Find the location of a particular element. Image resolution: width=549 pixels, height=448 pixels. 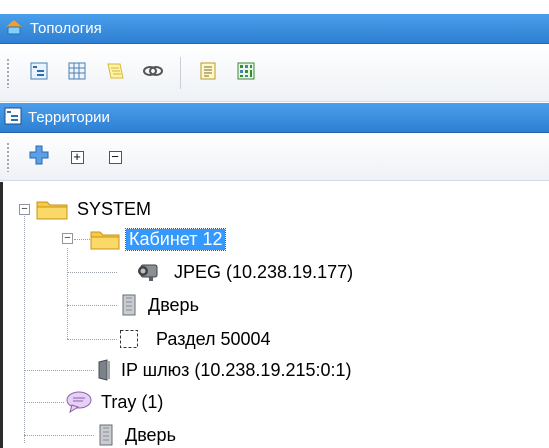

tree-node-section: Раздел 50004 is located at coordinates (196, 339).